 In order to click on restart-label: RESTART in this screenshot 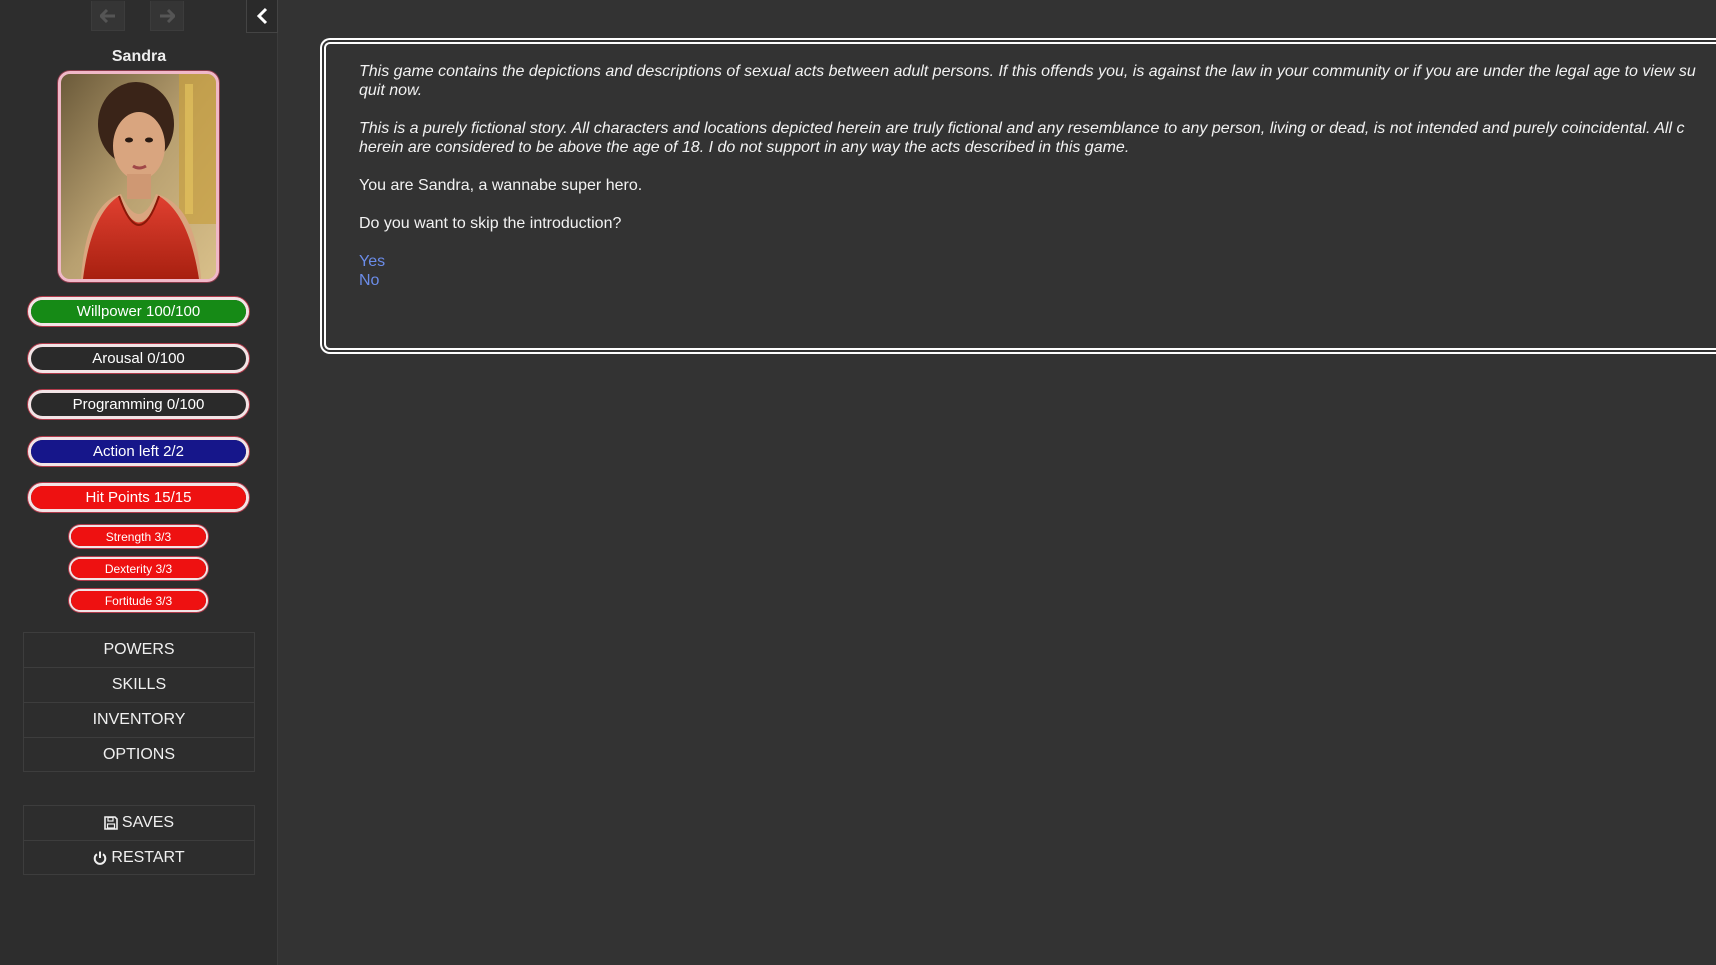, I will do `click(148, 857)`.